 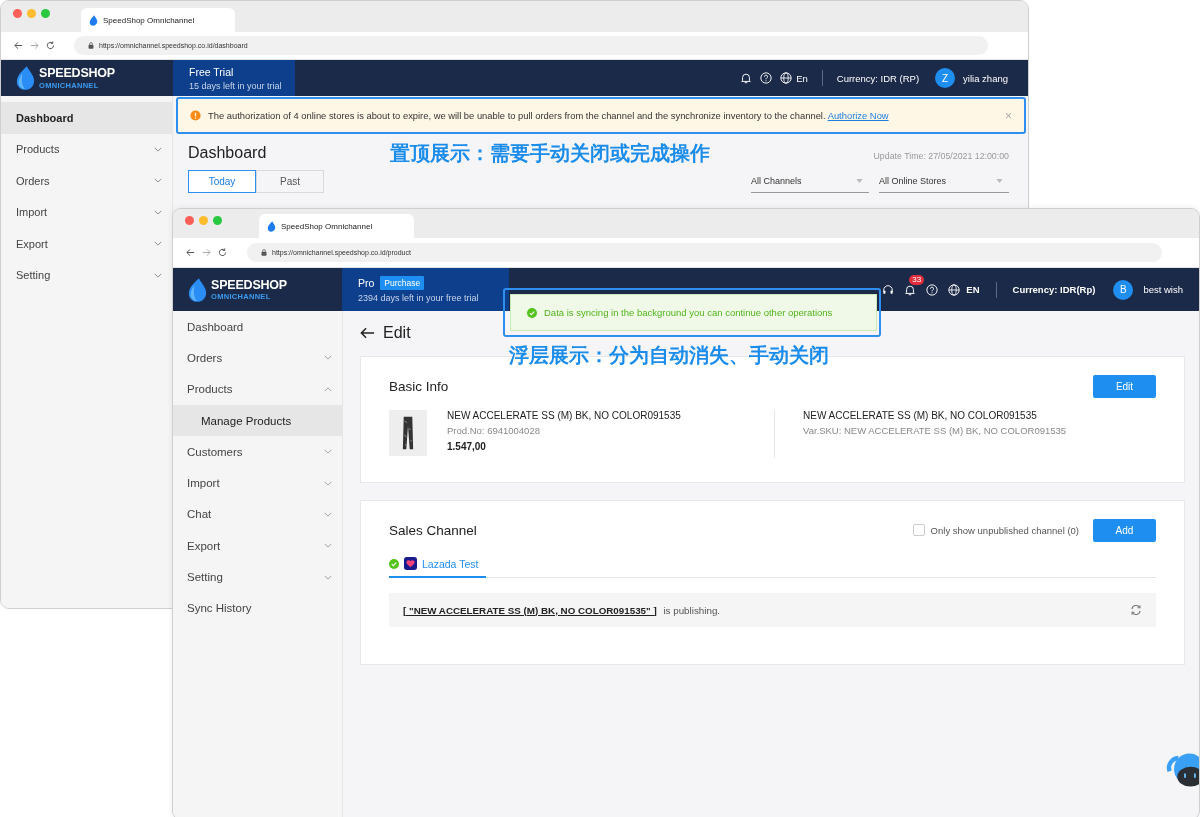 What do you see at coordinates (290, 181) in the screenshot?
I see `period-tab: Past` at bounding box center [290, 181].